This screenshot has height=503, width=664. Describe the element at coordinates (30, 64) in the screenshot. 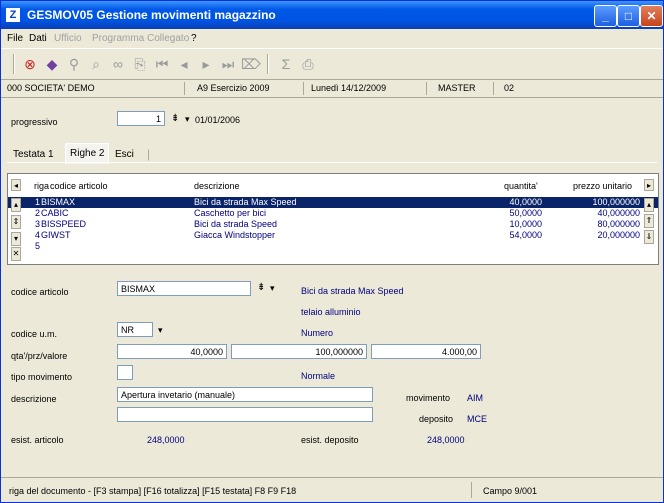

I see `cancel-icon: ⊗` at that location.